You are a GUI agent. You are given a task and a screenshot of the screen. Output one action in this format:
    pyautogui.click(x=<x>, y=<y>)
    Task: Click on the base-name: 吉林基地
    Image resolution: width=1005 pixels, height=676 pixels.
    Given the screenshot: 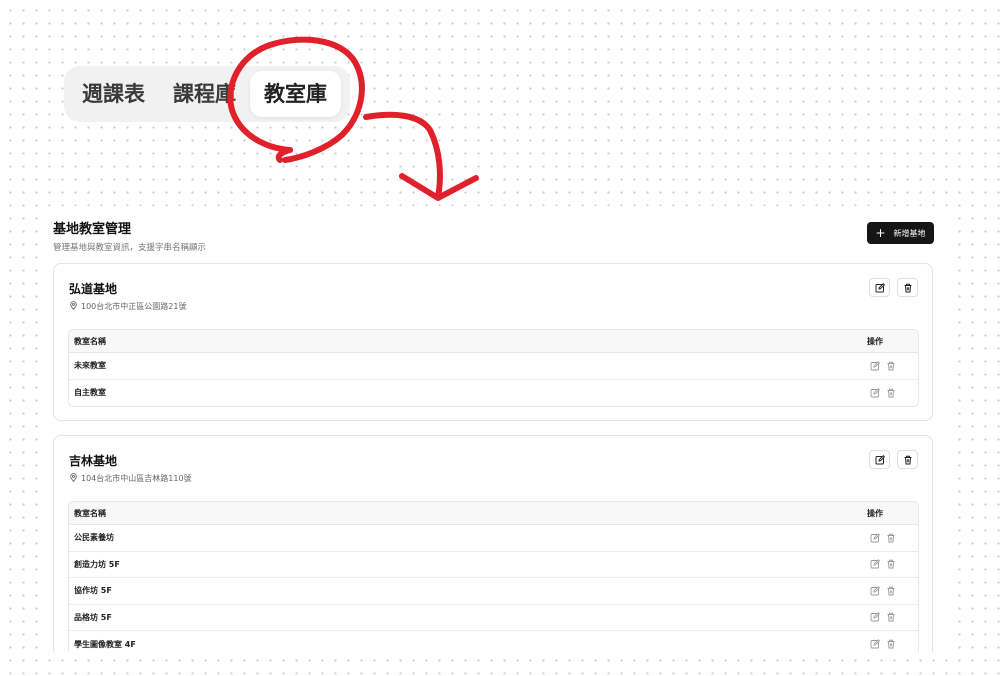 What is the action you would take?
    pyautogui.click(x=93, y=461)
    